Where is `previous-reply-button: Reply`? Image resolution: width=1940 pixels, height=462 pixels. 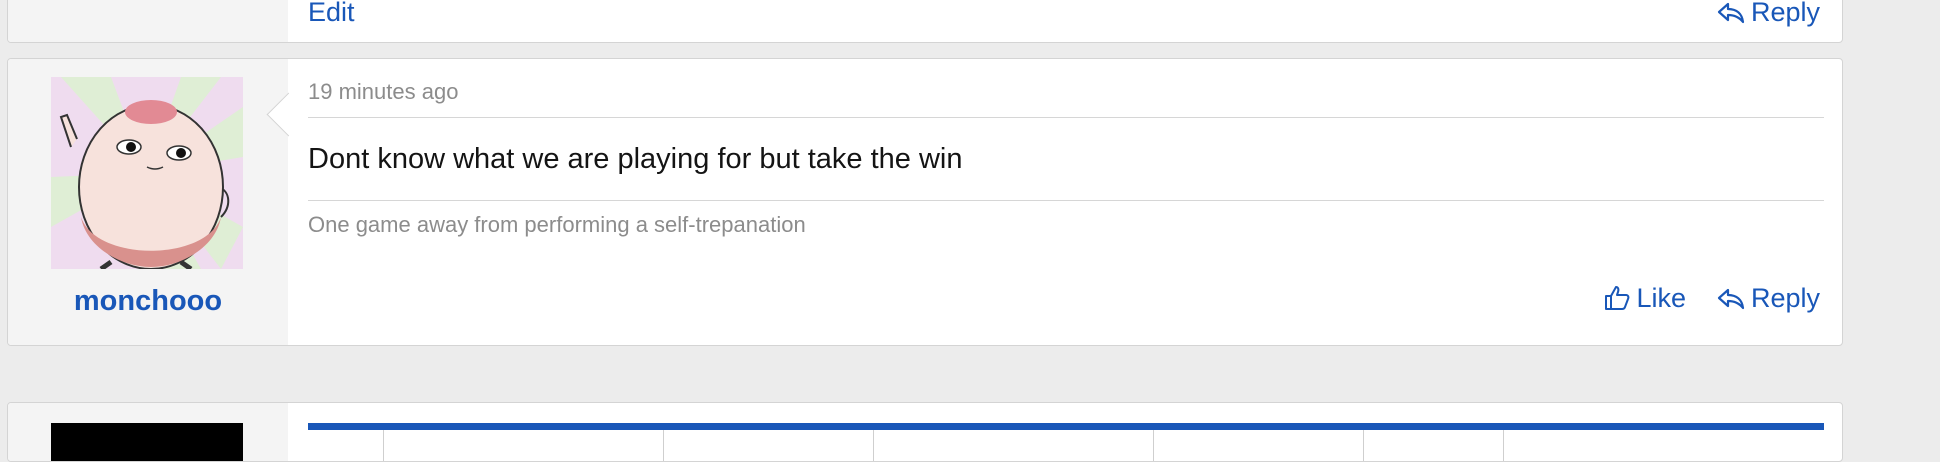 previous-reply-button: Reply is located at coordinates (1768, 14).